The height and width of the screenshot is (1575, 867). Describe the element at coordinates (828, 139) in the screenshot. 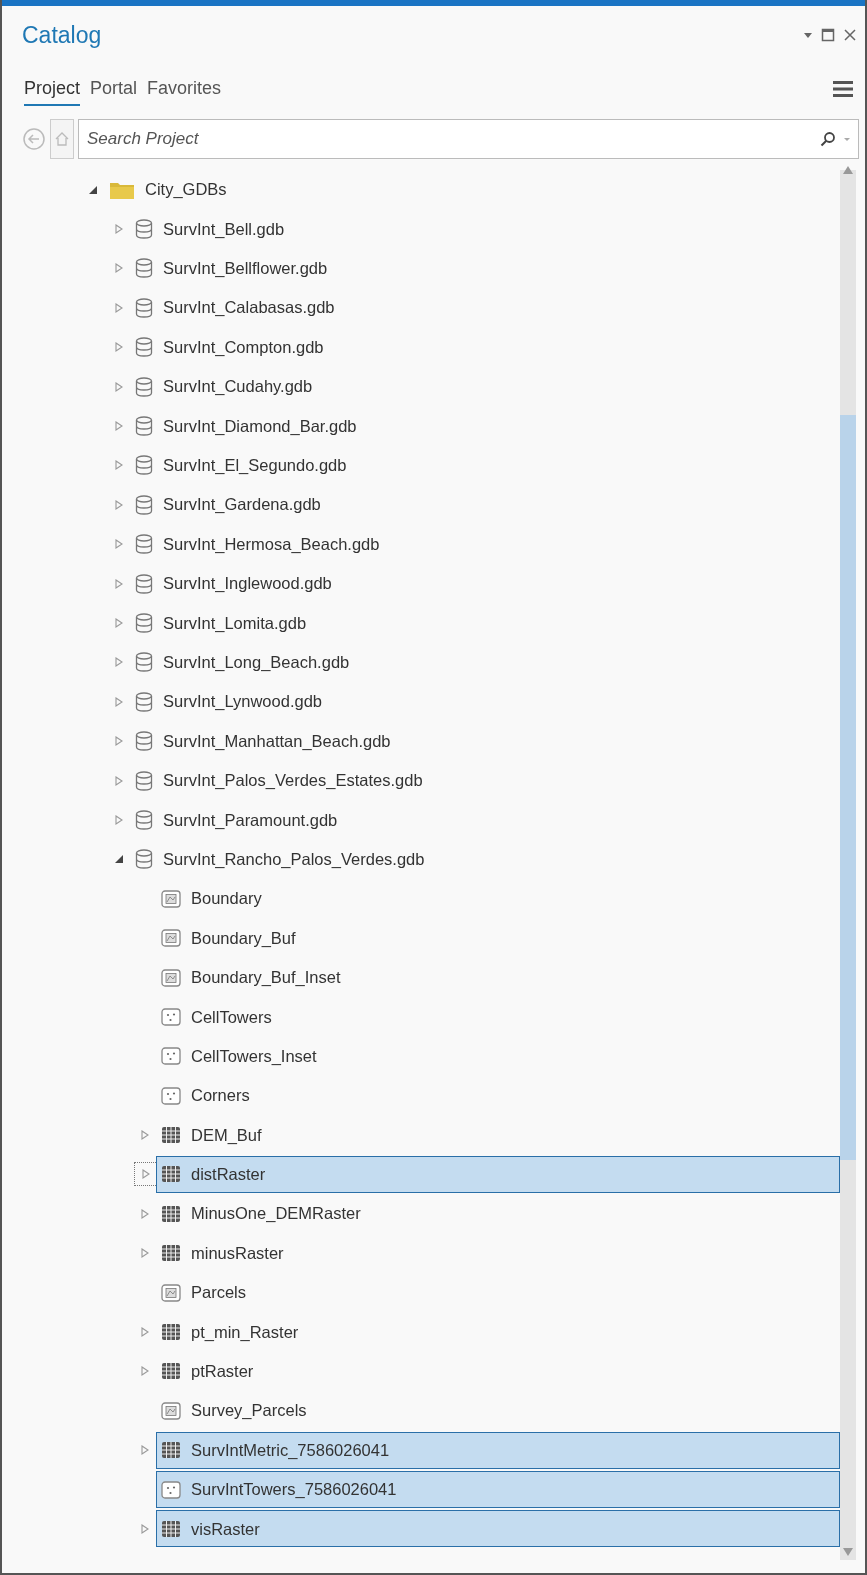

I see `search-icon` at that location.